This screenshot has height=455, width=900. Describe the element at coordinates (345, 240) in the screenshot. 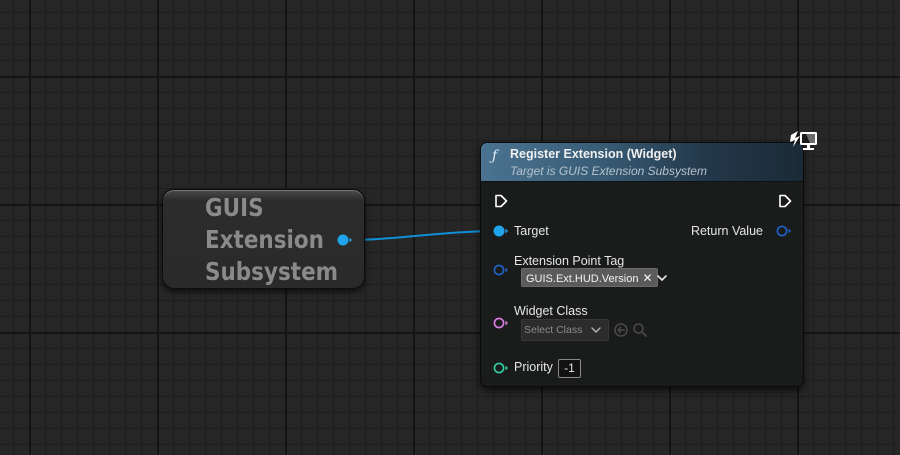

I see `getter-output-pin` at that location.